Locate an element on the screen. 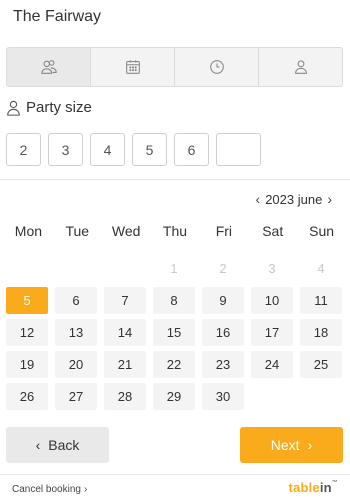 This screenshot has height=501, width=350. weekday-label: Thu is located at coordinates (175, 231).